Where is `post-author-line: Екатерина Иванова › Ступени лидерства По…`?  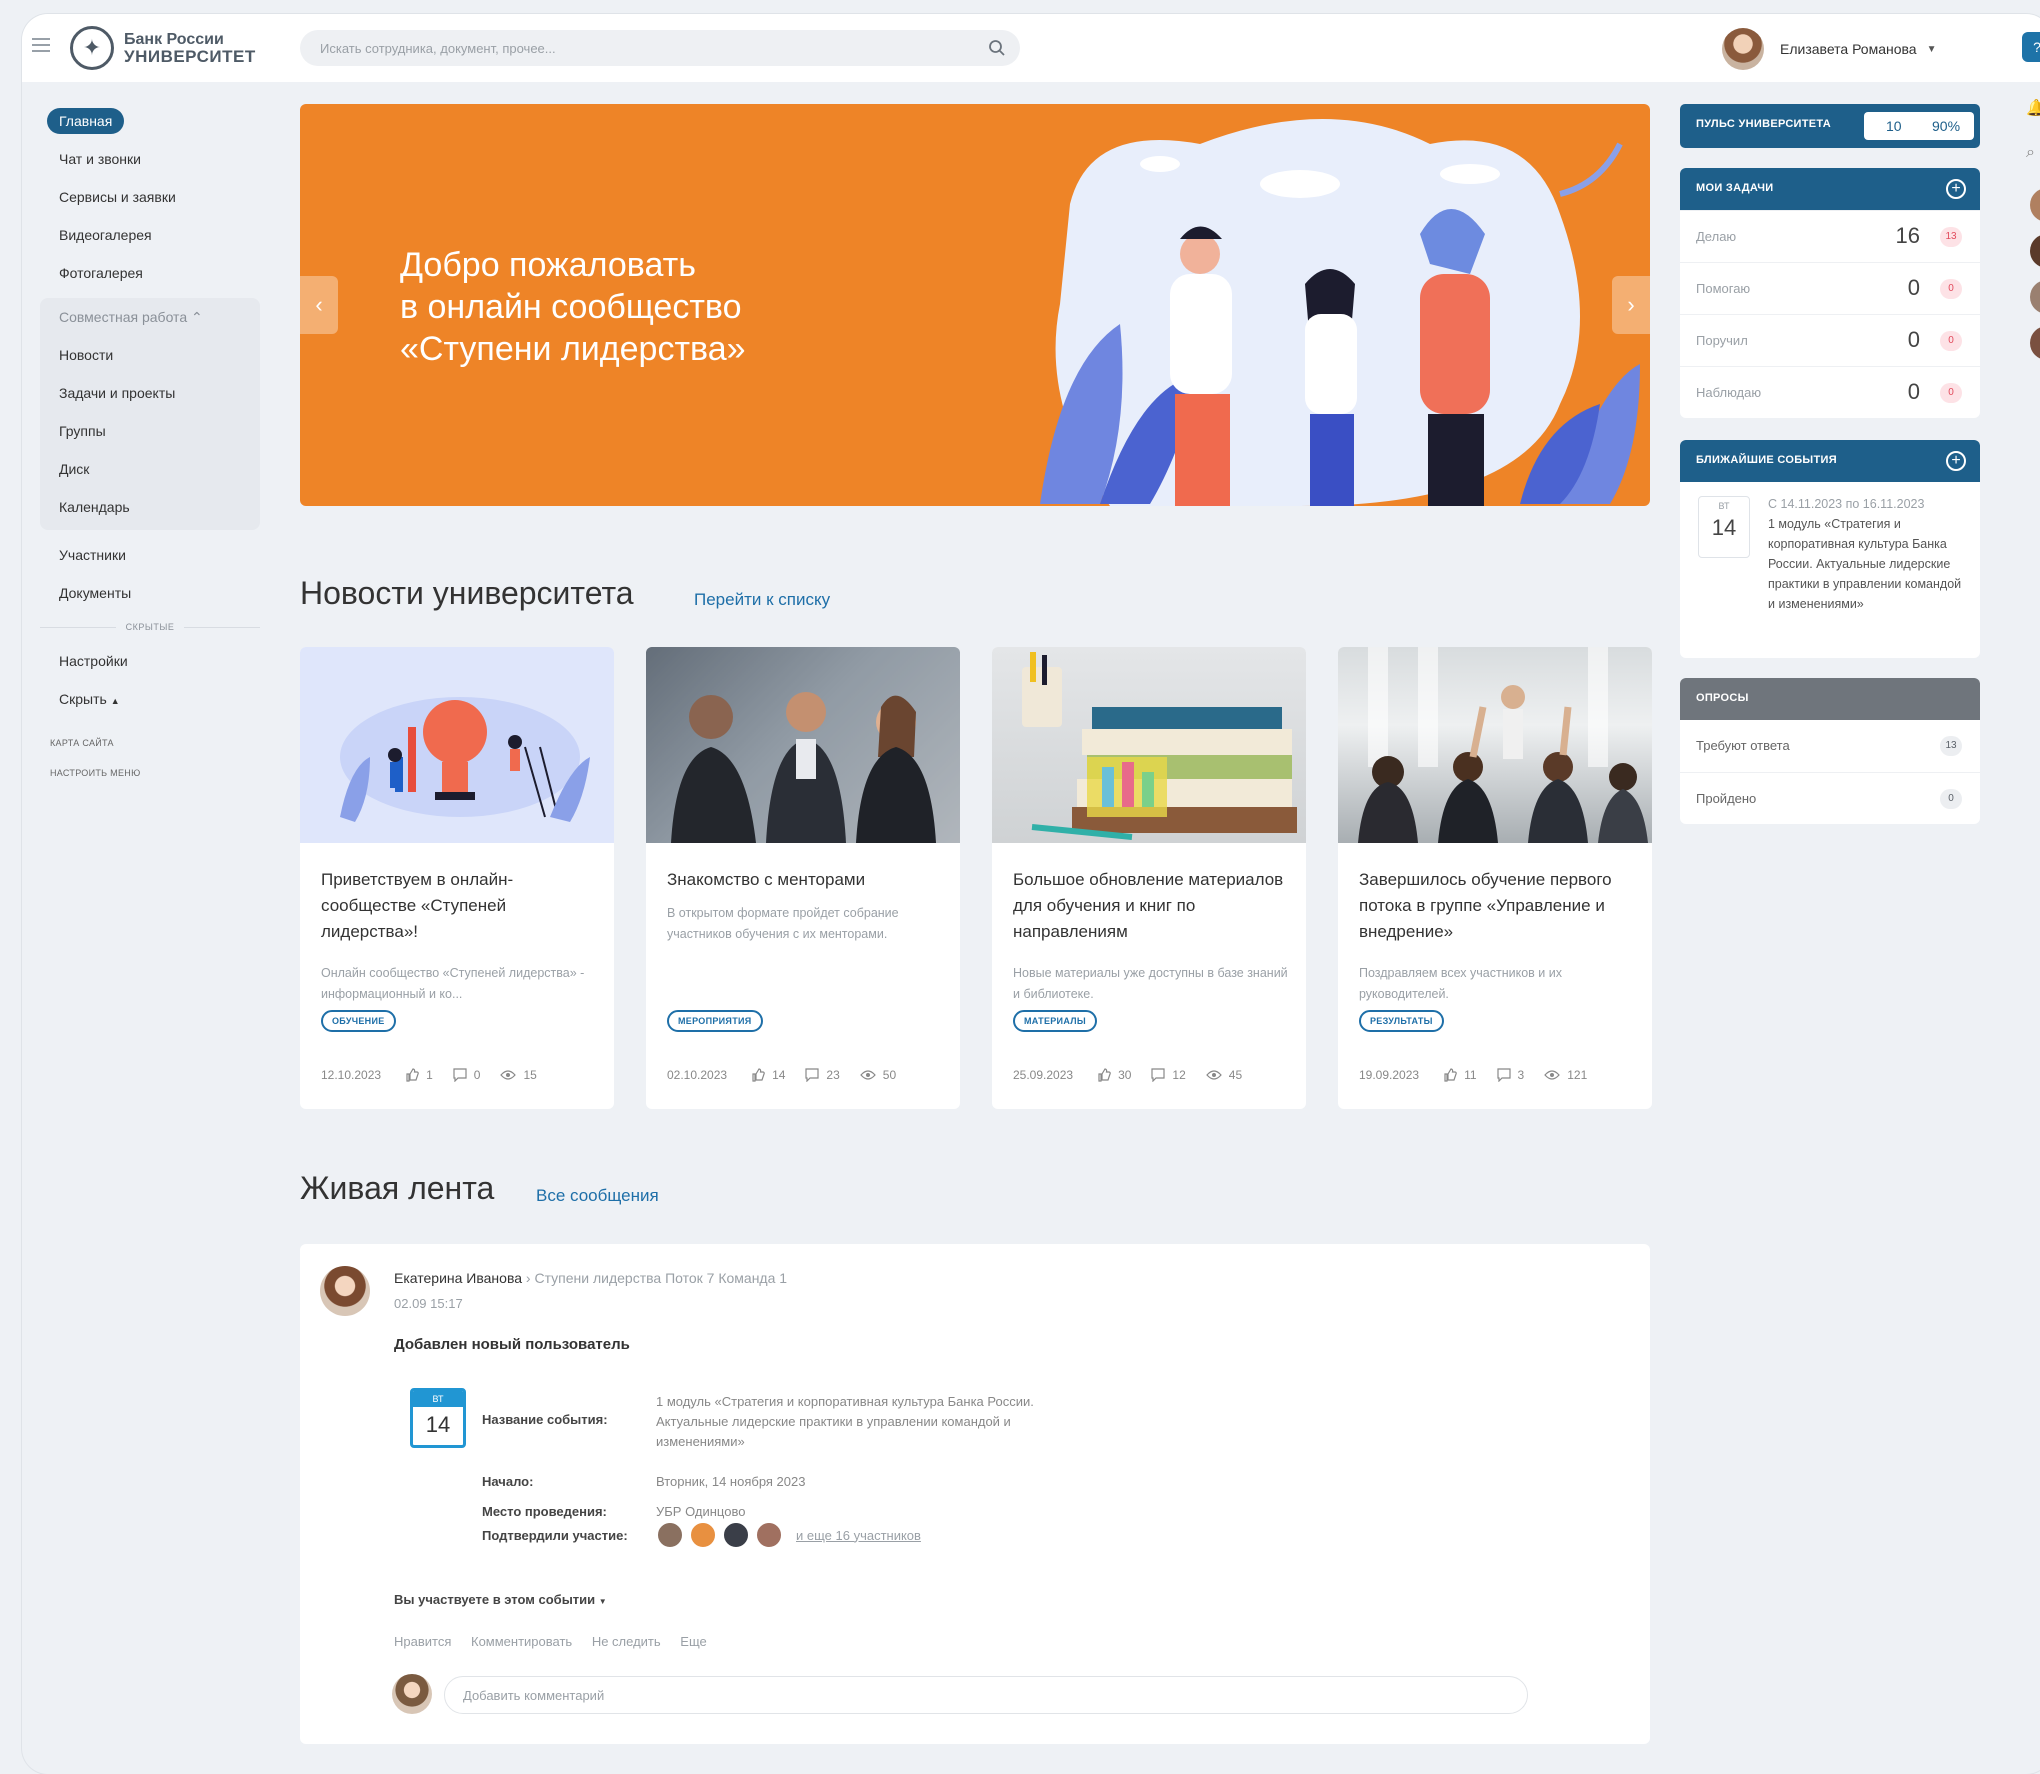 post-author-line: Екатерина Иванова › Ступени лидерства По… is located at coordinates (590, 1278).